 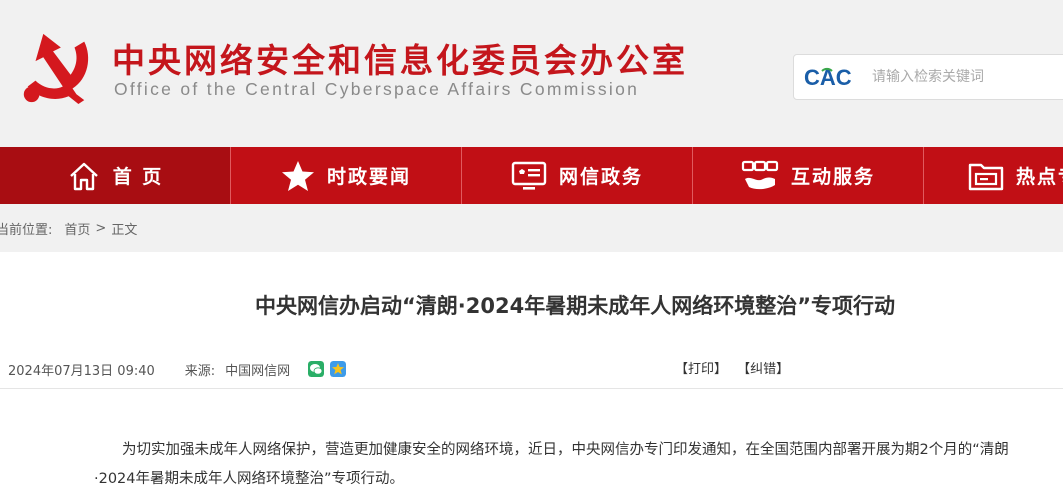 I want to click on nav-item-government: 网信政务, so click(x=577, y=175).